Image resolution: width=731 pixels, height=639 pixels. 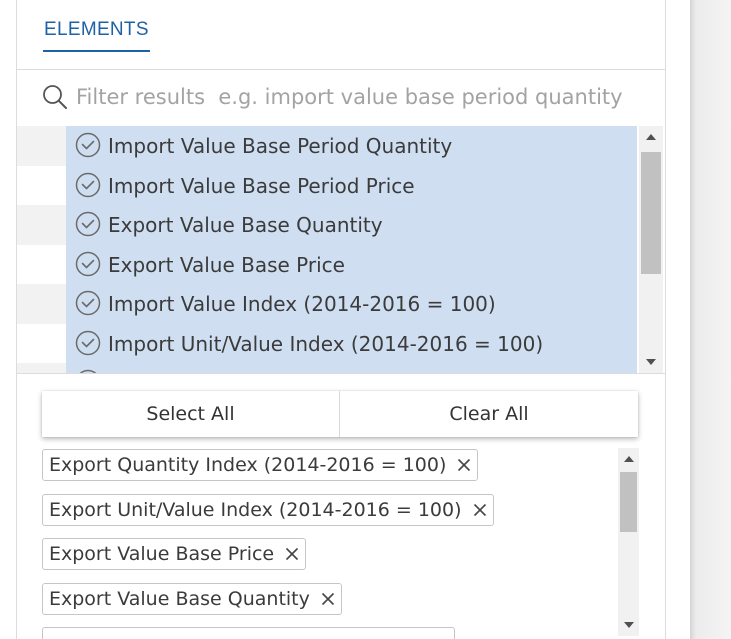 I want to click on panel-edge-shadow, so click(x=710, y=319).